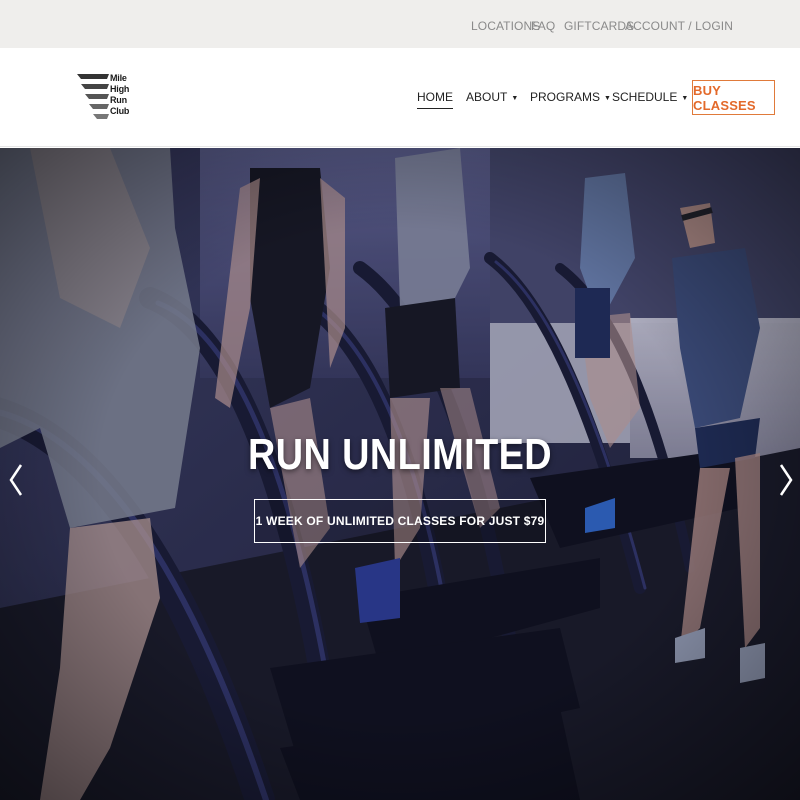 The width and height of the screenshot is (800, 800). Describe the element at coordinates (599, 26) in the screenshot. I see `utility-link-giftcards: GIFTCARDS` at that location.